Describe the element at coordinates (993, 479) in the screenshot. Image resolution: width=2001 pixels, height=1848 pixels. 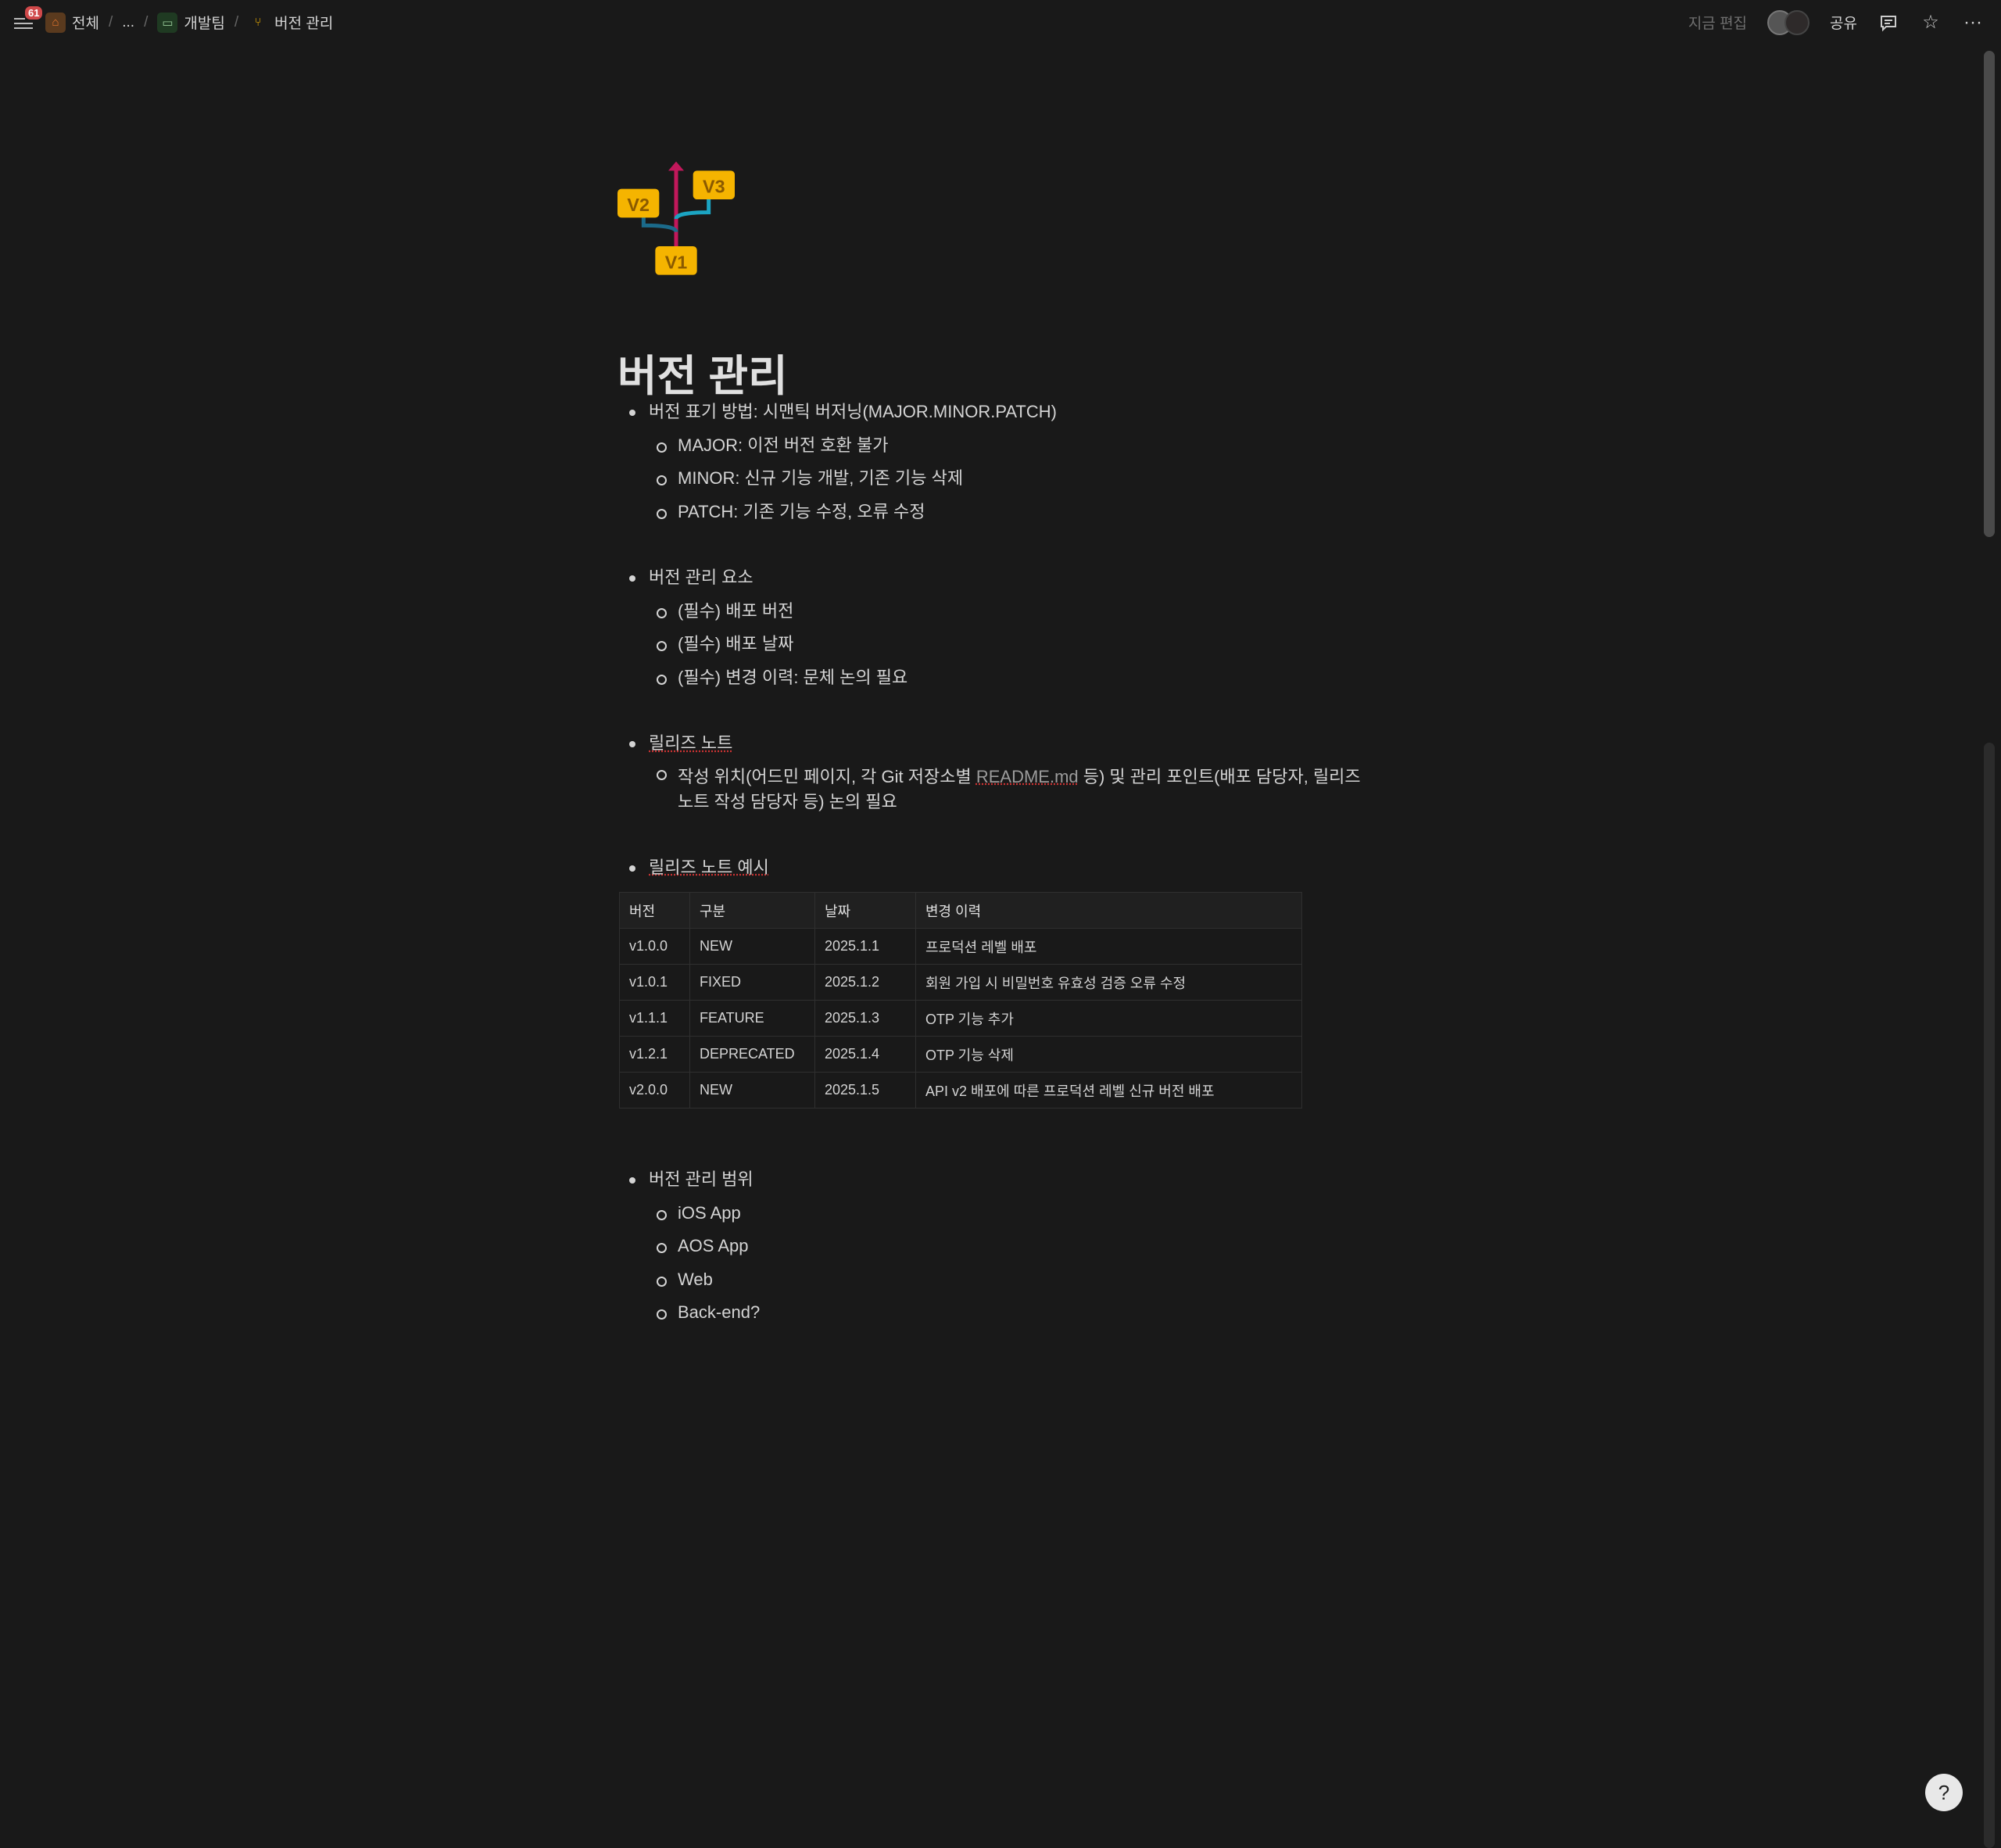
I see `list-item: MINOR: 신규 기능 개발, 기존 기능 삭제` at that location.